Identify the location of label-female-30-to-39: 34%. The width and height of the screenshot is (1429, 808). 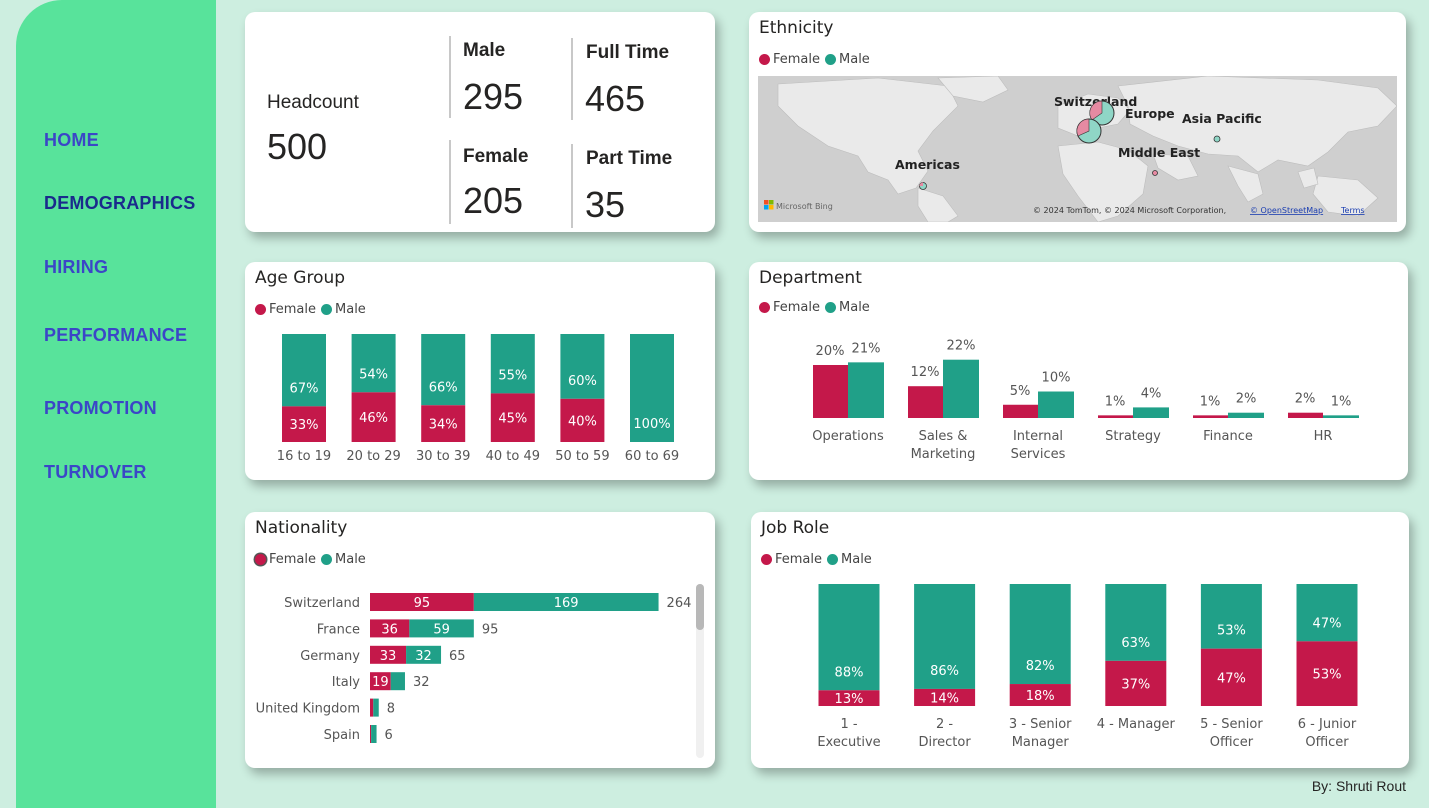
(443, 425).